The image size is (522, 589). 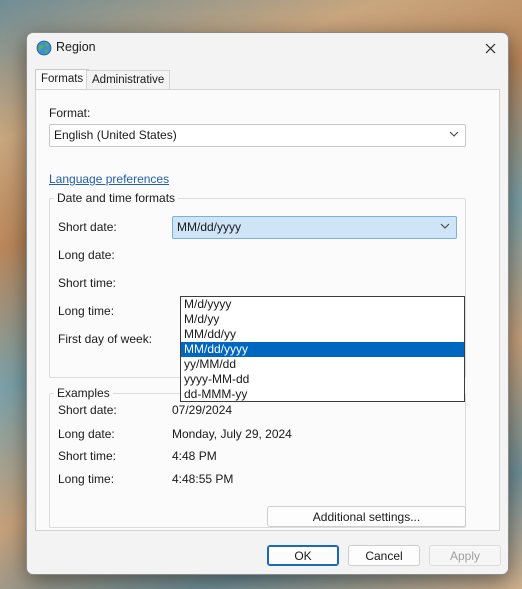 I want to click on dropdown-option: M/d/yy, so click(x=322, y=319).